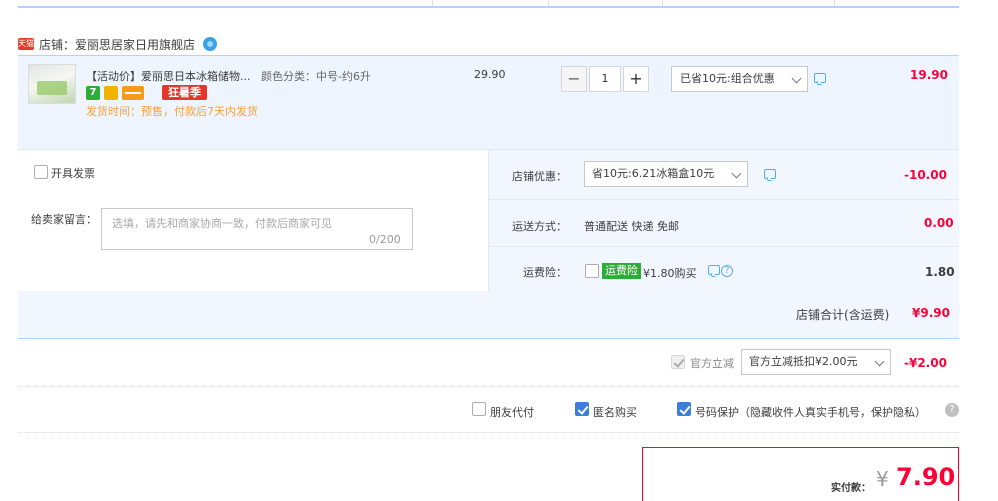  I want to click on product-badges: 7 狂暑季, so click(146, 92).